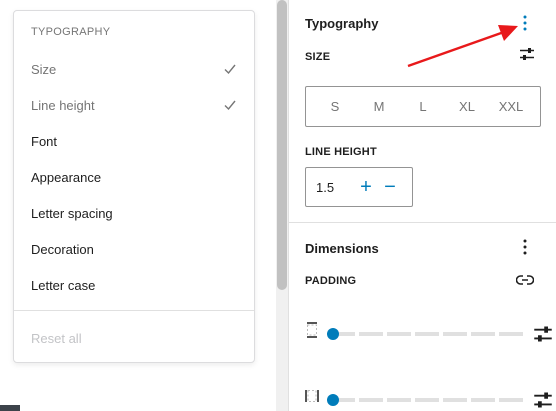 The image size is (556, 411). I want to click on menu-item-label: Size, so click(44, 69).